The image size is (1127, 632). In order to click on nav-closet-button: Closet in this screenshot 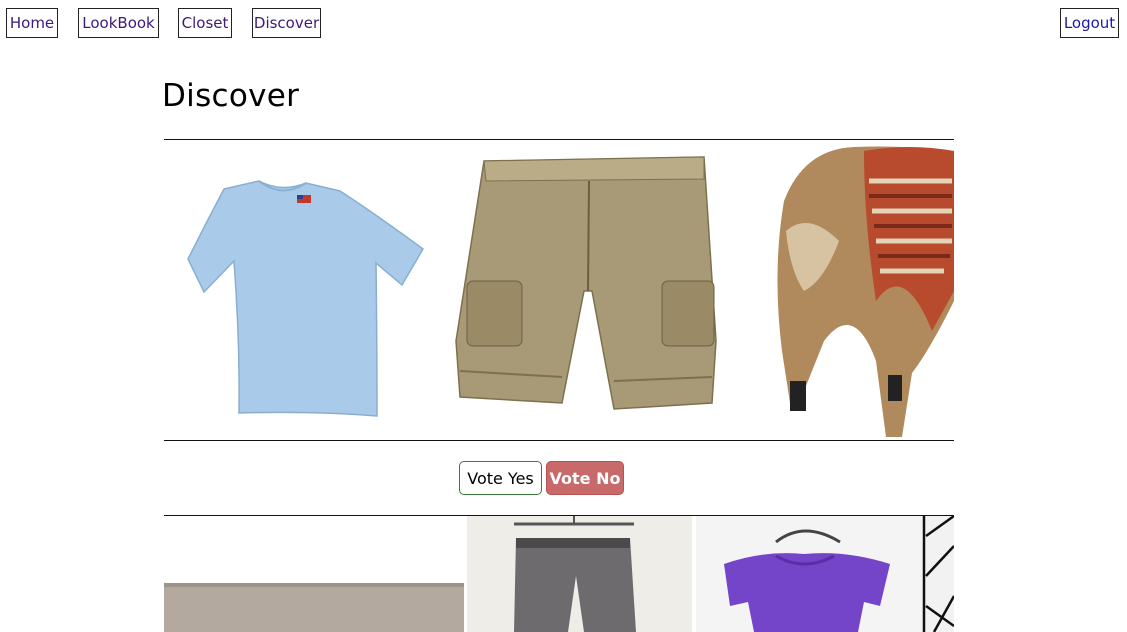, I will do `click(205, 23)`.